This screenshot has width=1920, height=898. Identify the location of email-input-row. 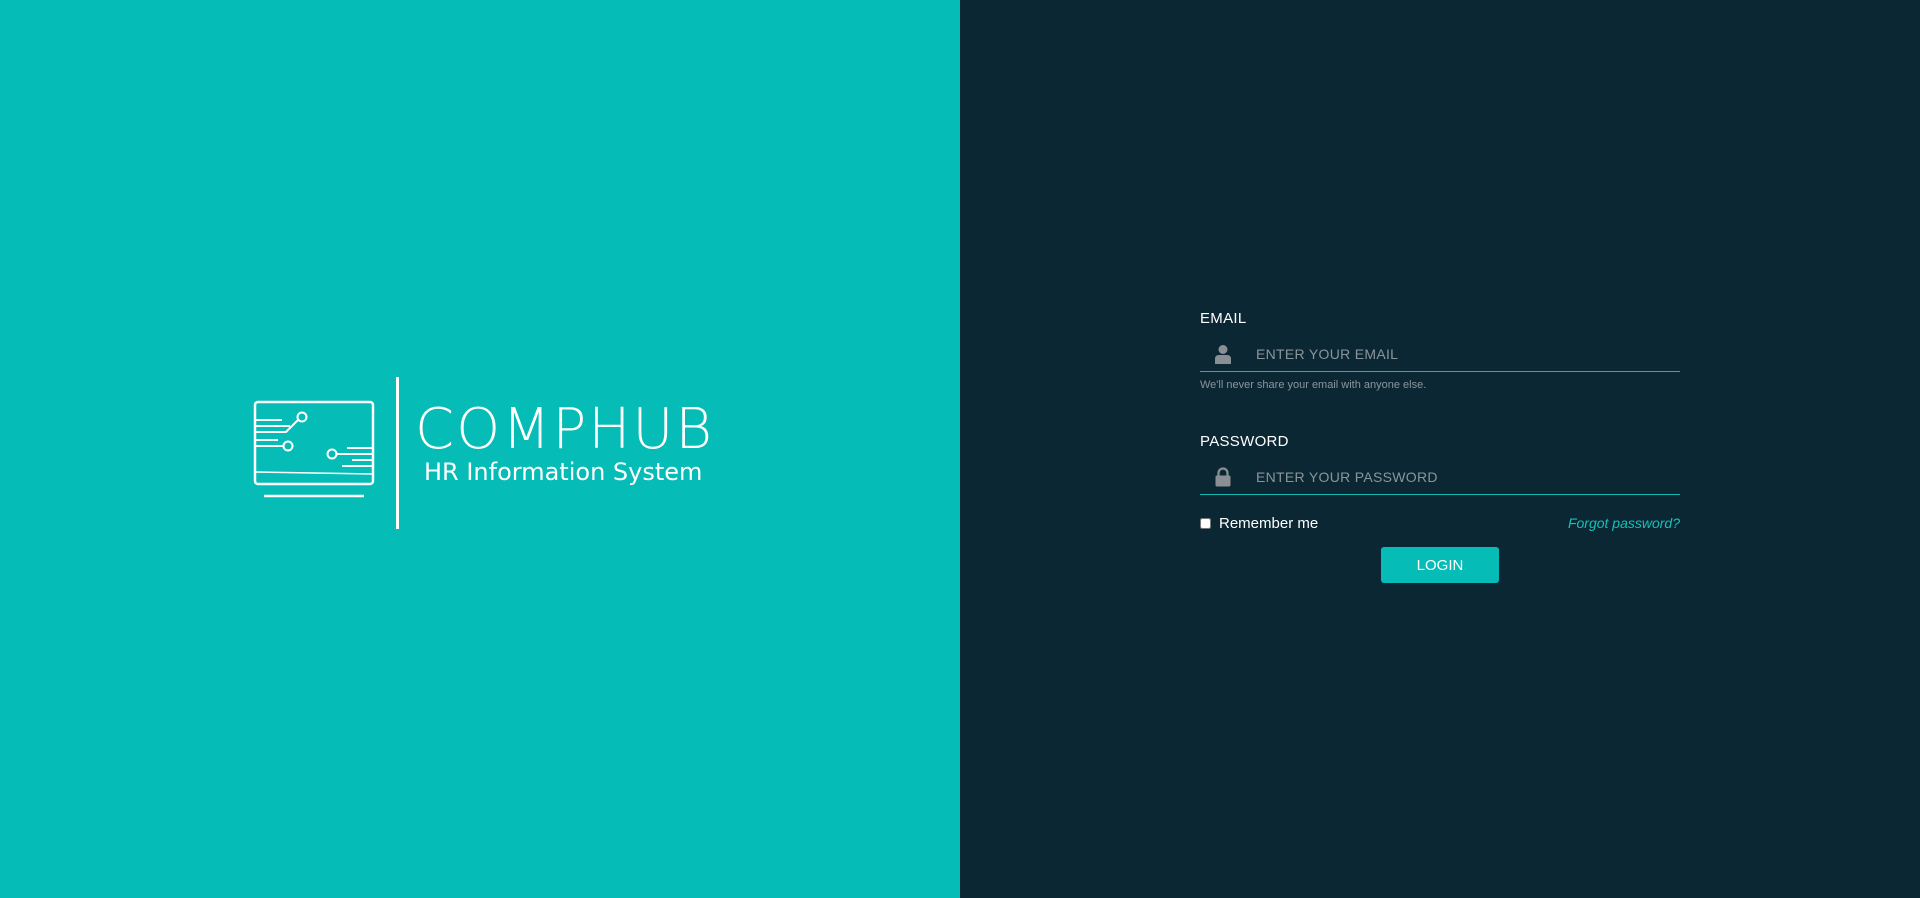
(1440, 354).